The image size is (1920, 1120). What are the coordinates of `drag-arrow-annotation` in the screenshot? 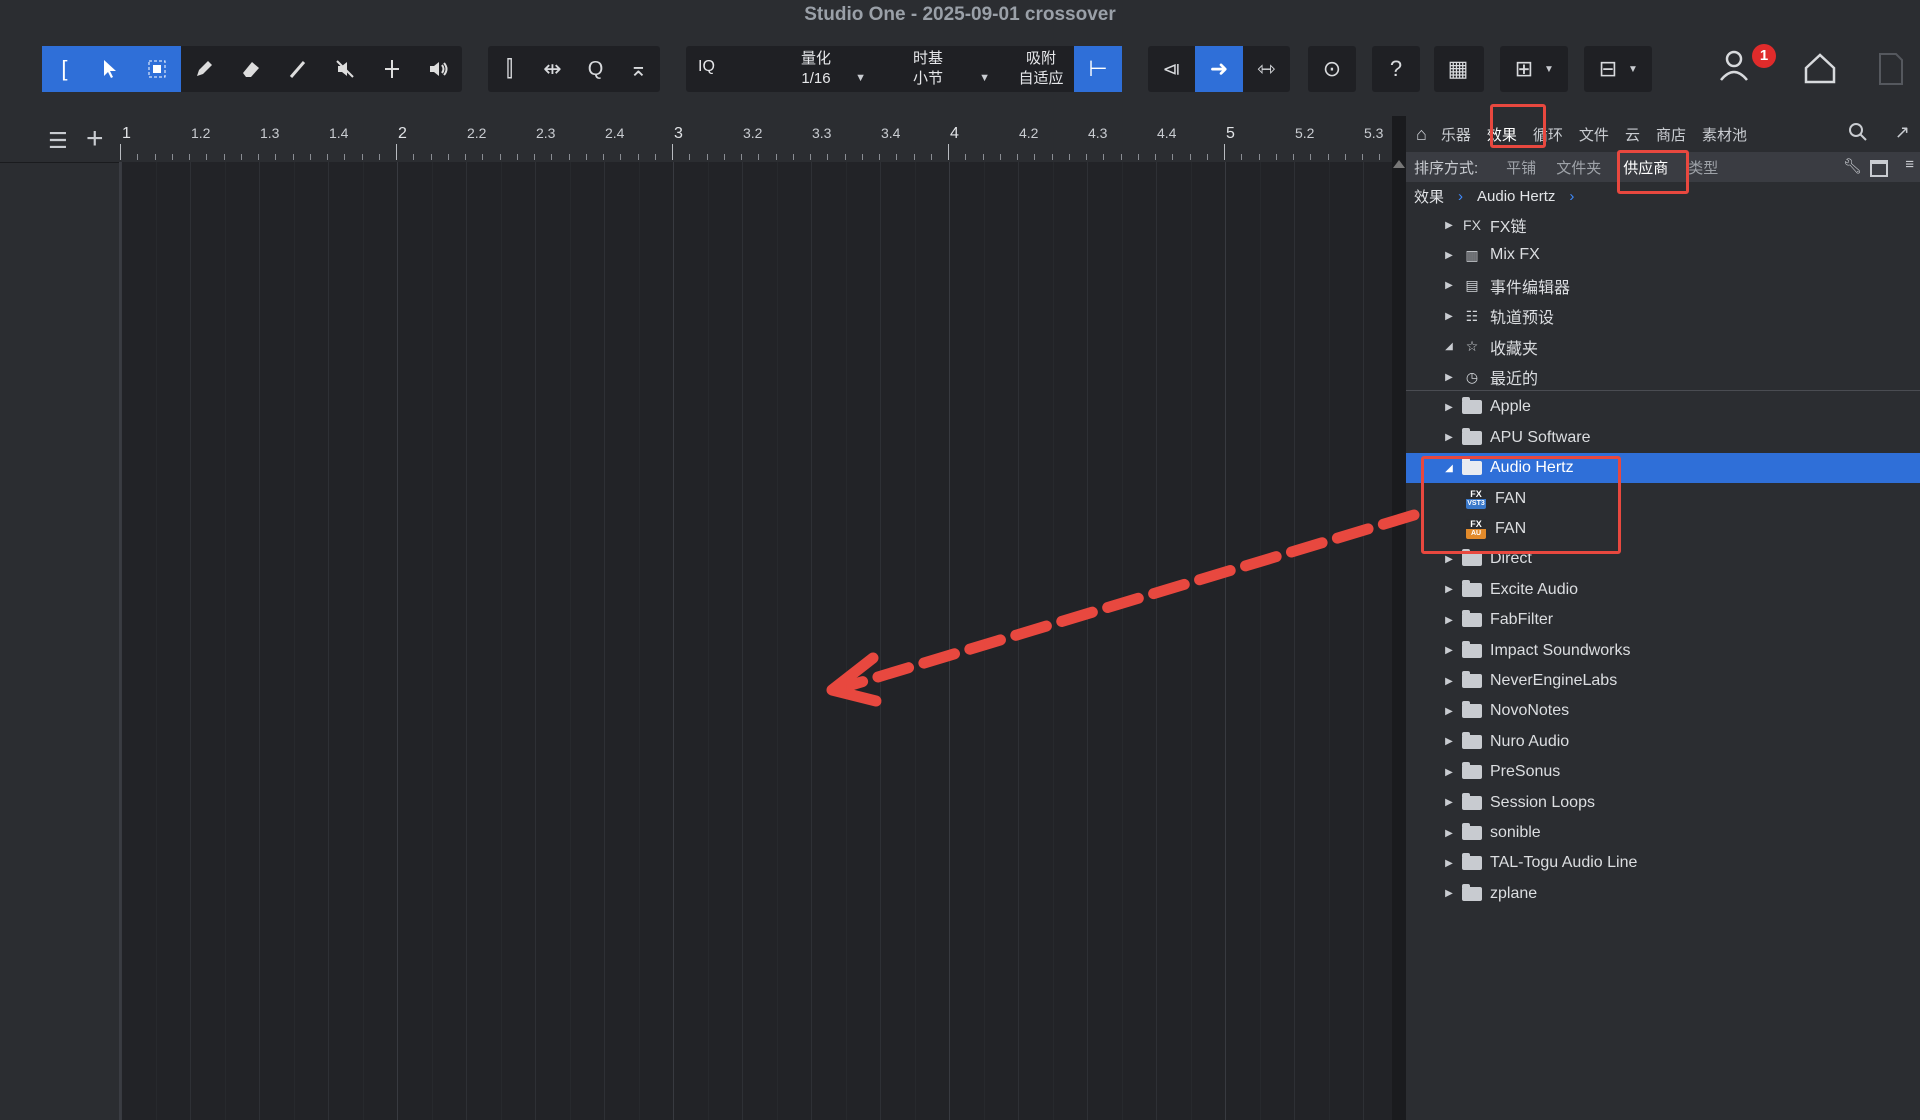 It's located at (1123, 608).